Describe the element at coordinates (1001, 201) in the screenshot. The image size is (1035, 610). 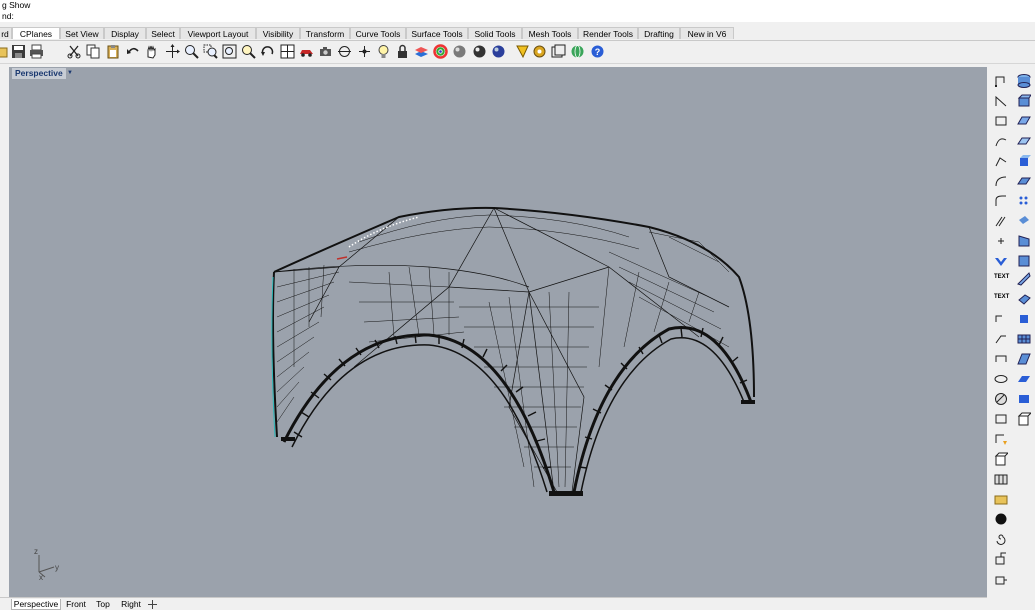
I see `fillet-curve-icon` at that location.